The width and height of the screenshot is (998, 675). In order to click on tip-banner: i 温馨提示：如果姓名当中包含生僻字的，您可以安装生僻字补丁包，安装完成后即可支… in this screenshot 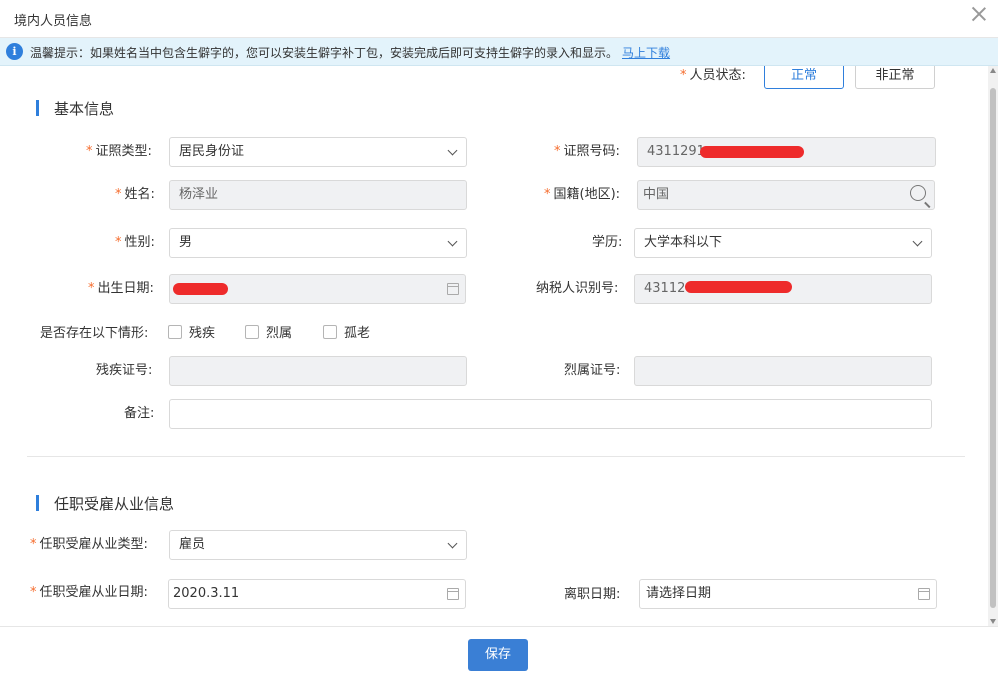, I will do `click(499, 52)`.